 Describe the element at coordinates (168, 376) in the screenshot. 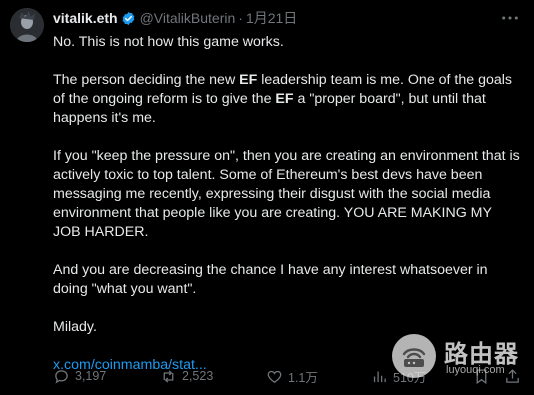

I see `repost-icon` at that location.